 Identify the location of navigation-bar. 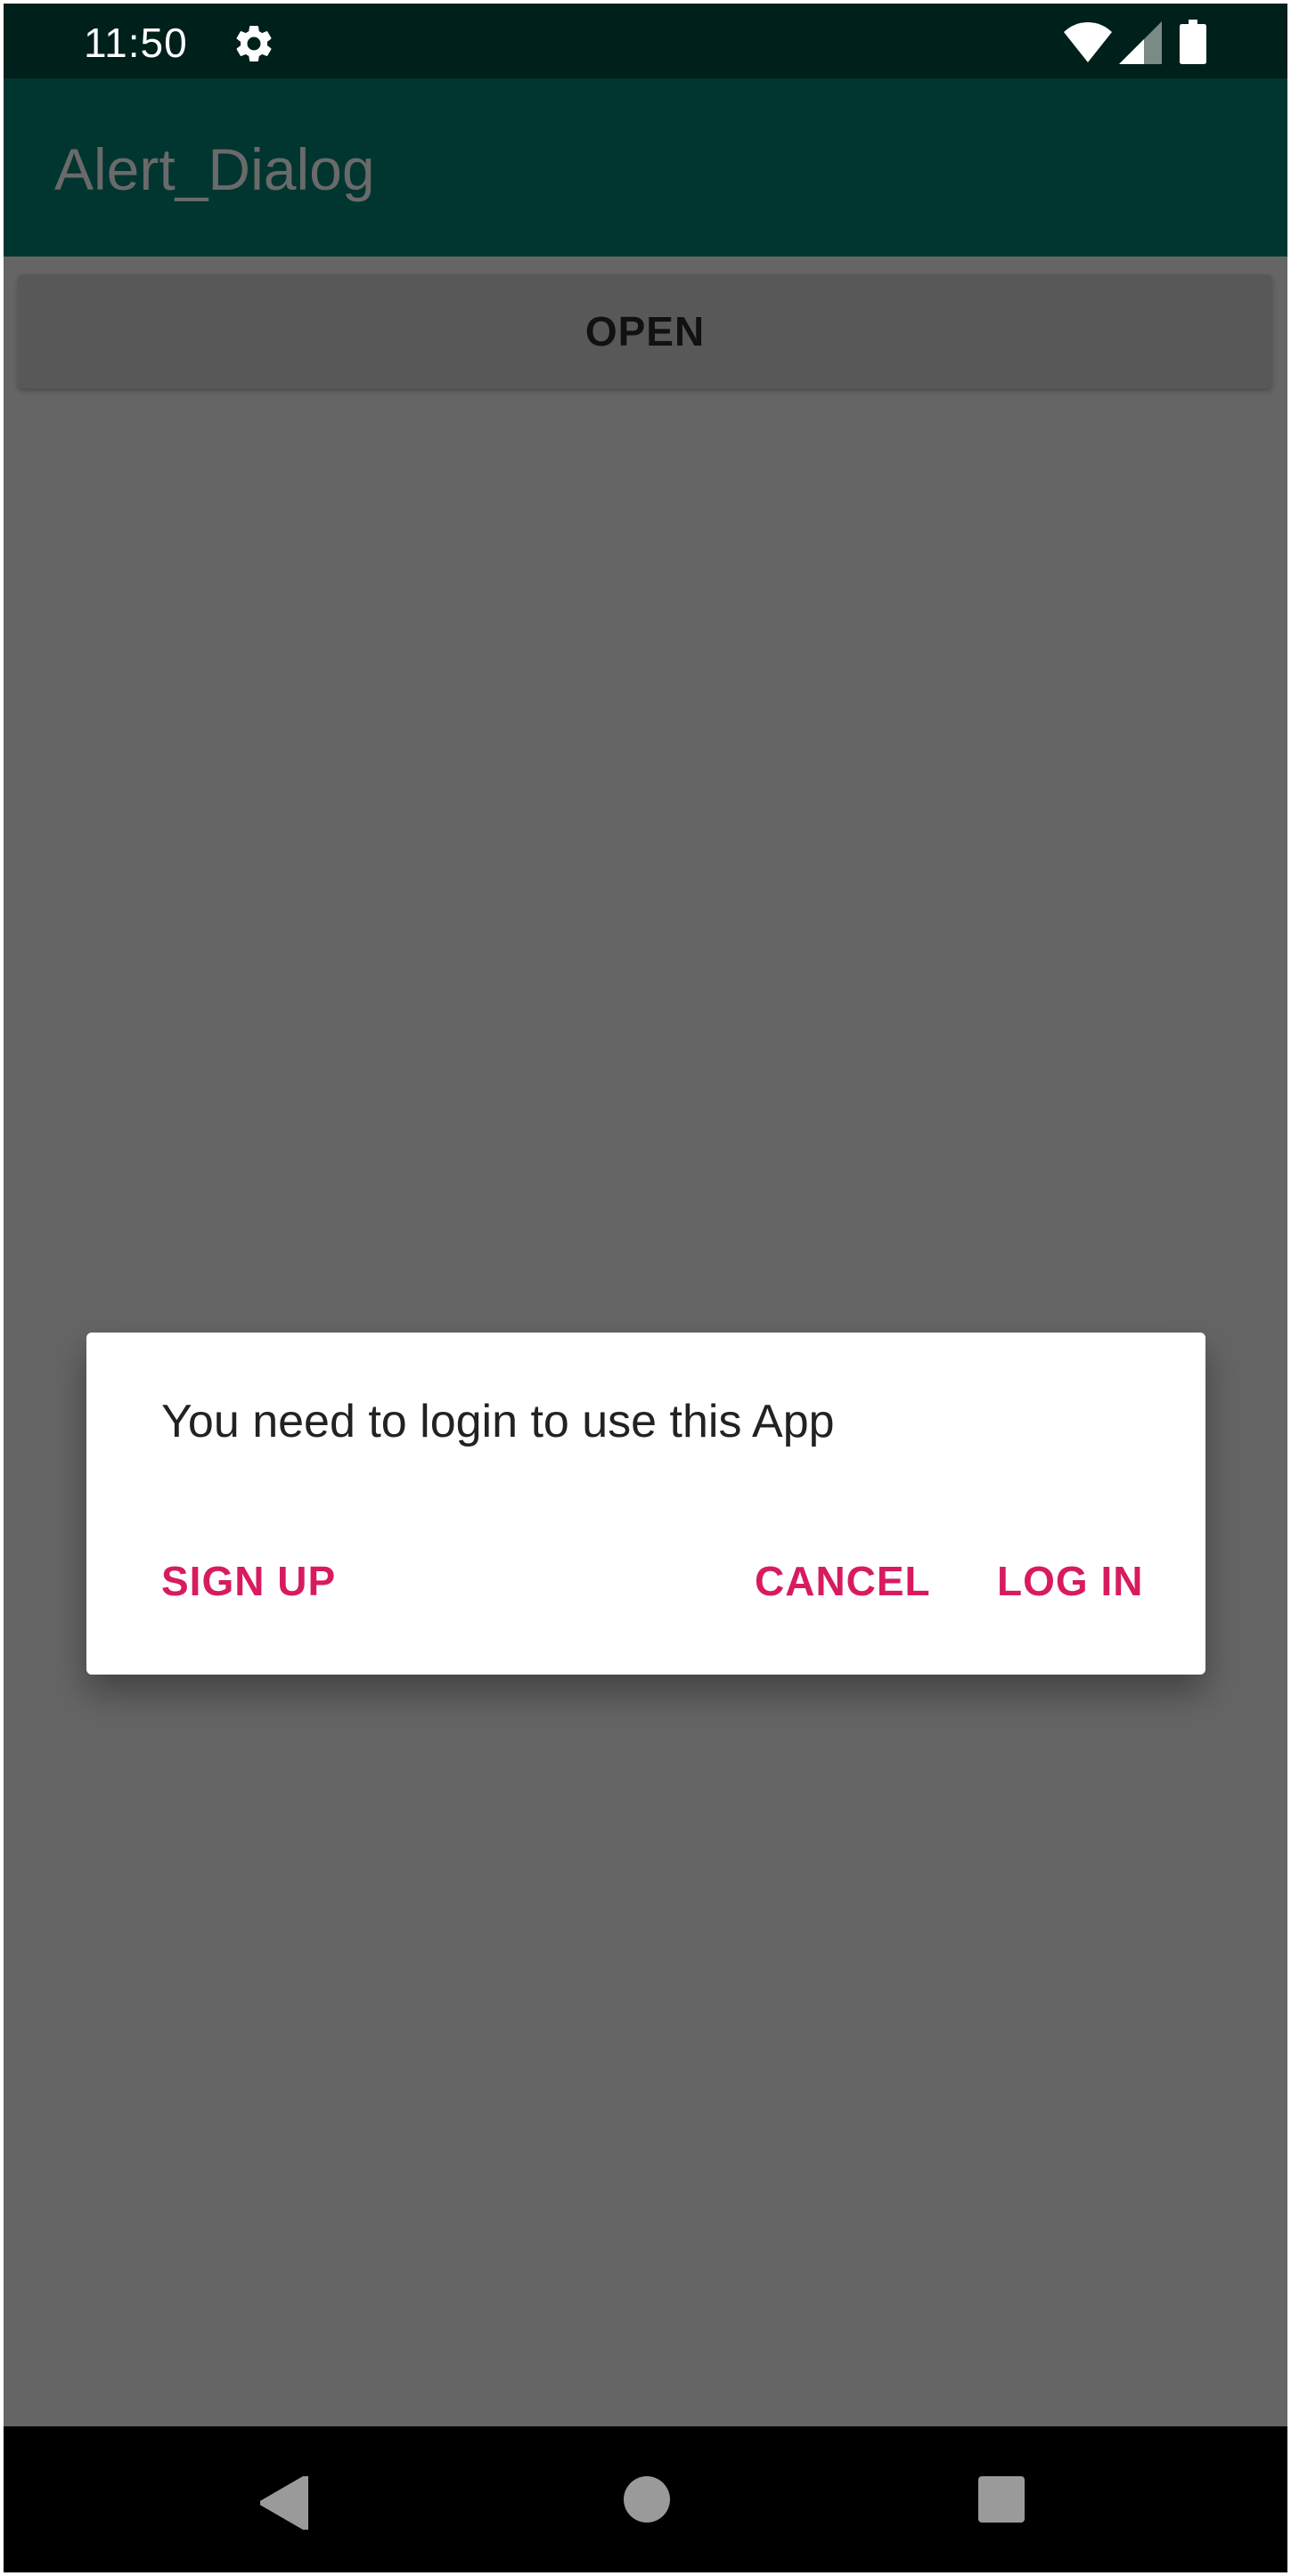
(645, 2499).